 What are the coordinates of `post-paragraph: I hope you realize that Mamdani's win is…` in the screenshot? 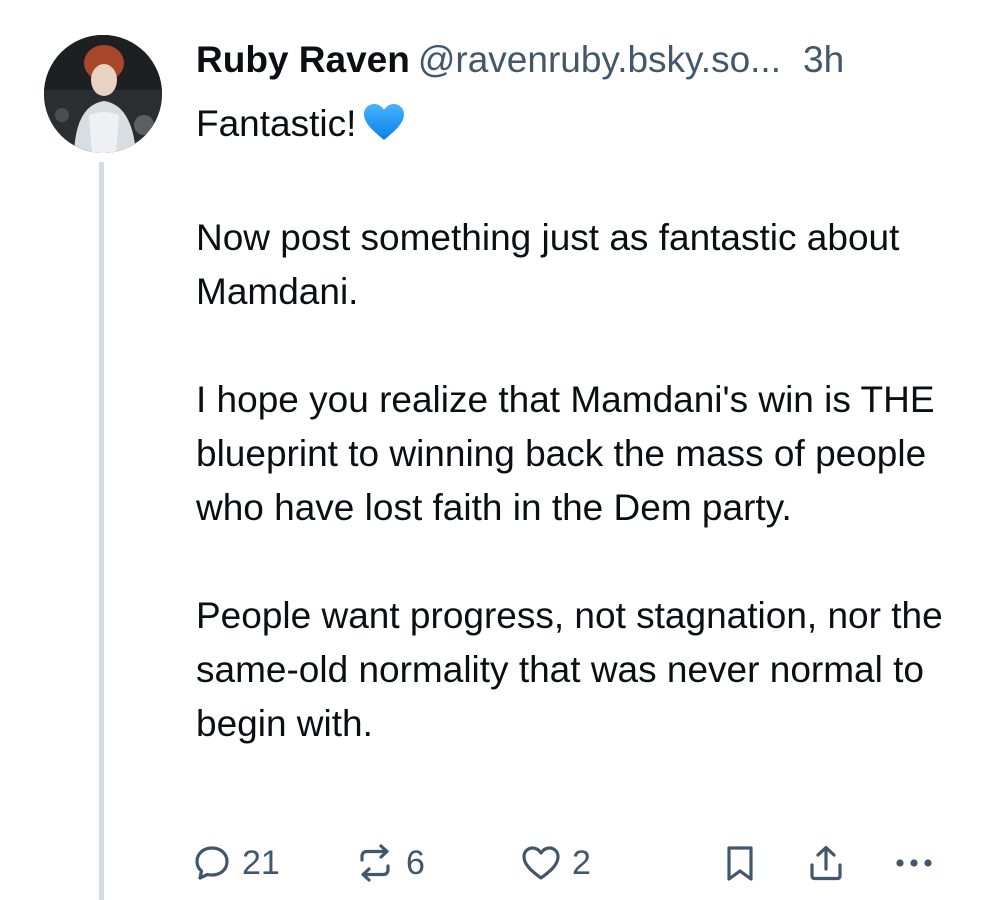 It's located at (565, 453).